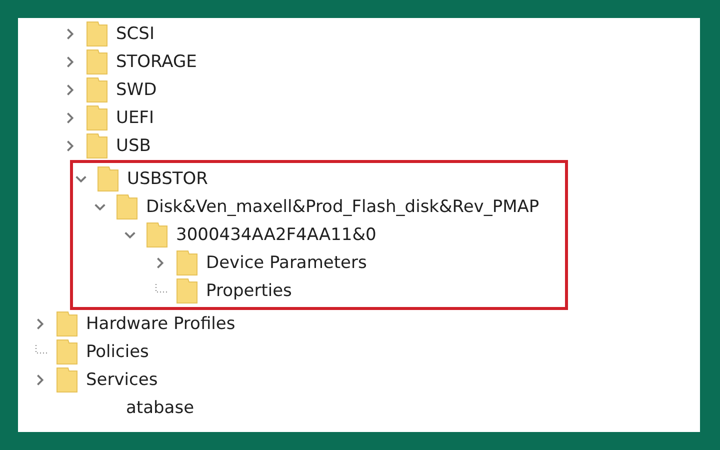 This screenshot has width=720, height=450. What do you see at coordinates (276, 235) in the screenshot?
I see `tree-item: 3000434AA2F4AA11&0` at bounding box center [276, 235].